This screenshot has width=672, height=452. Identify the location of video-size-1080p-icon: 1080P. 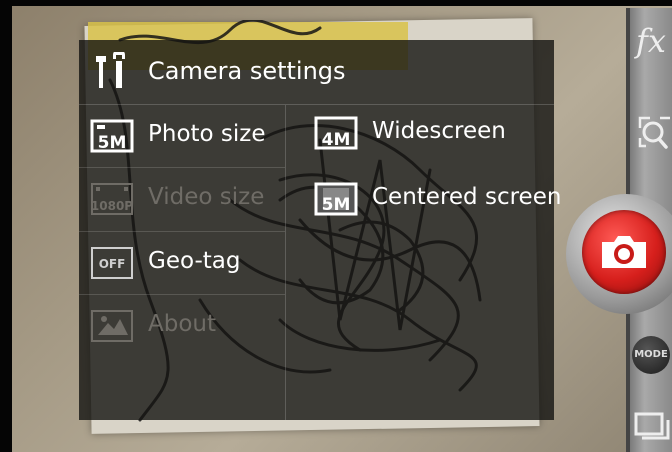
(112, 199).